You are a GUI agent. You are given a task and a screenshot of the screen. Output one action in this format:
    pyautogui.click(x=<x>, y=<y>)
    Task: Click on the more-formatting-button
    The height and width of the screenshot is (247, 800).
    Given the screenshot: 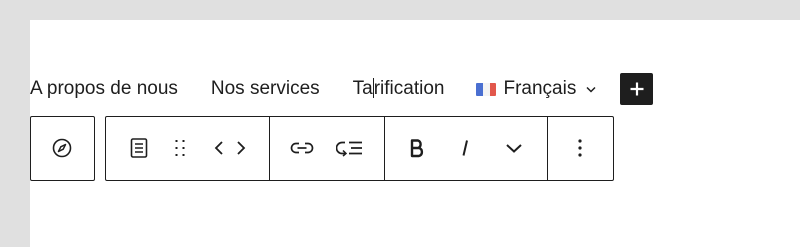 What is the action you would take?
    pyautogui.click(x=514, y=148)
    